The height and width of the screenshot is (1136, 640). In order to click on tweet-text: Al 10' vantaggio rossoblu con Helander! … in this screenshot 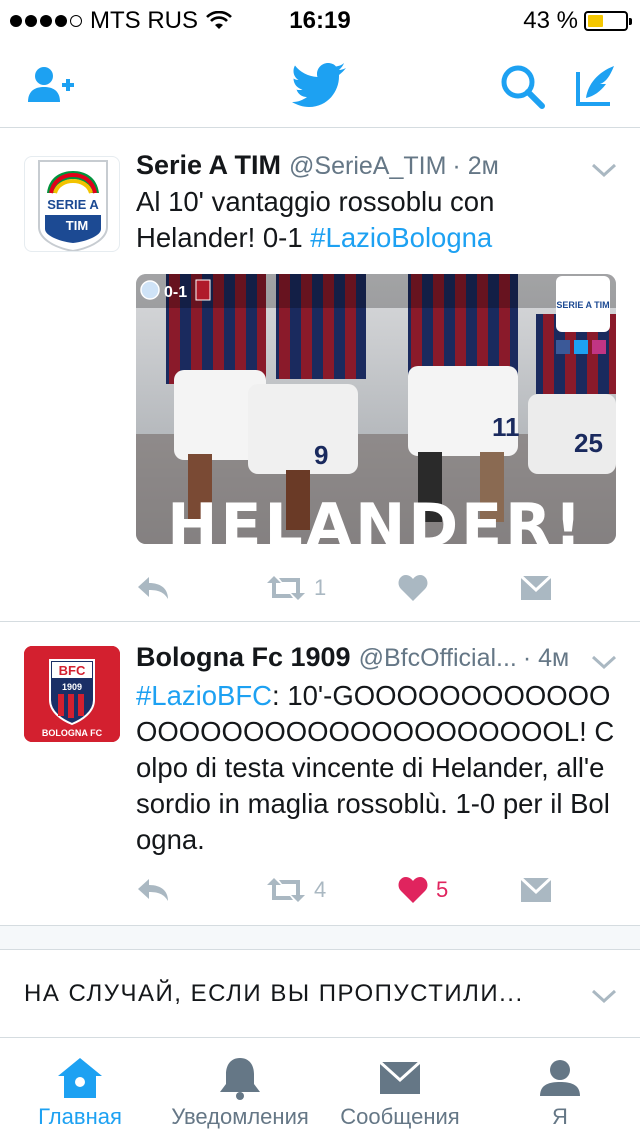, I will do `click(377, 220)`.